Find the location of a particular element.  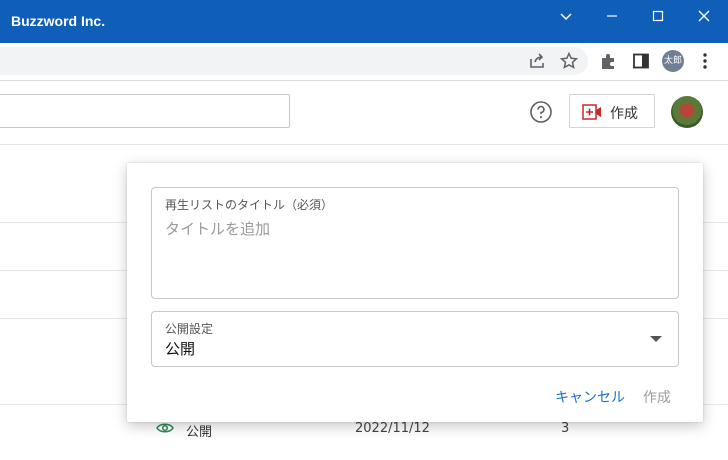

row-visibility: 公開 is located at coordinates (199, 432).